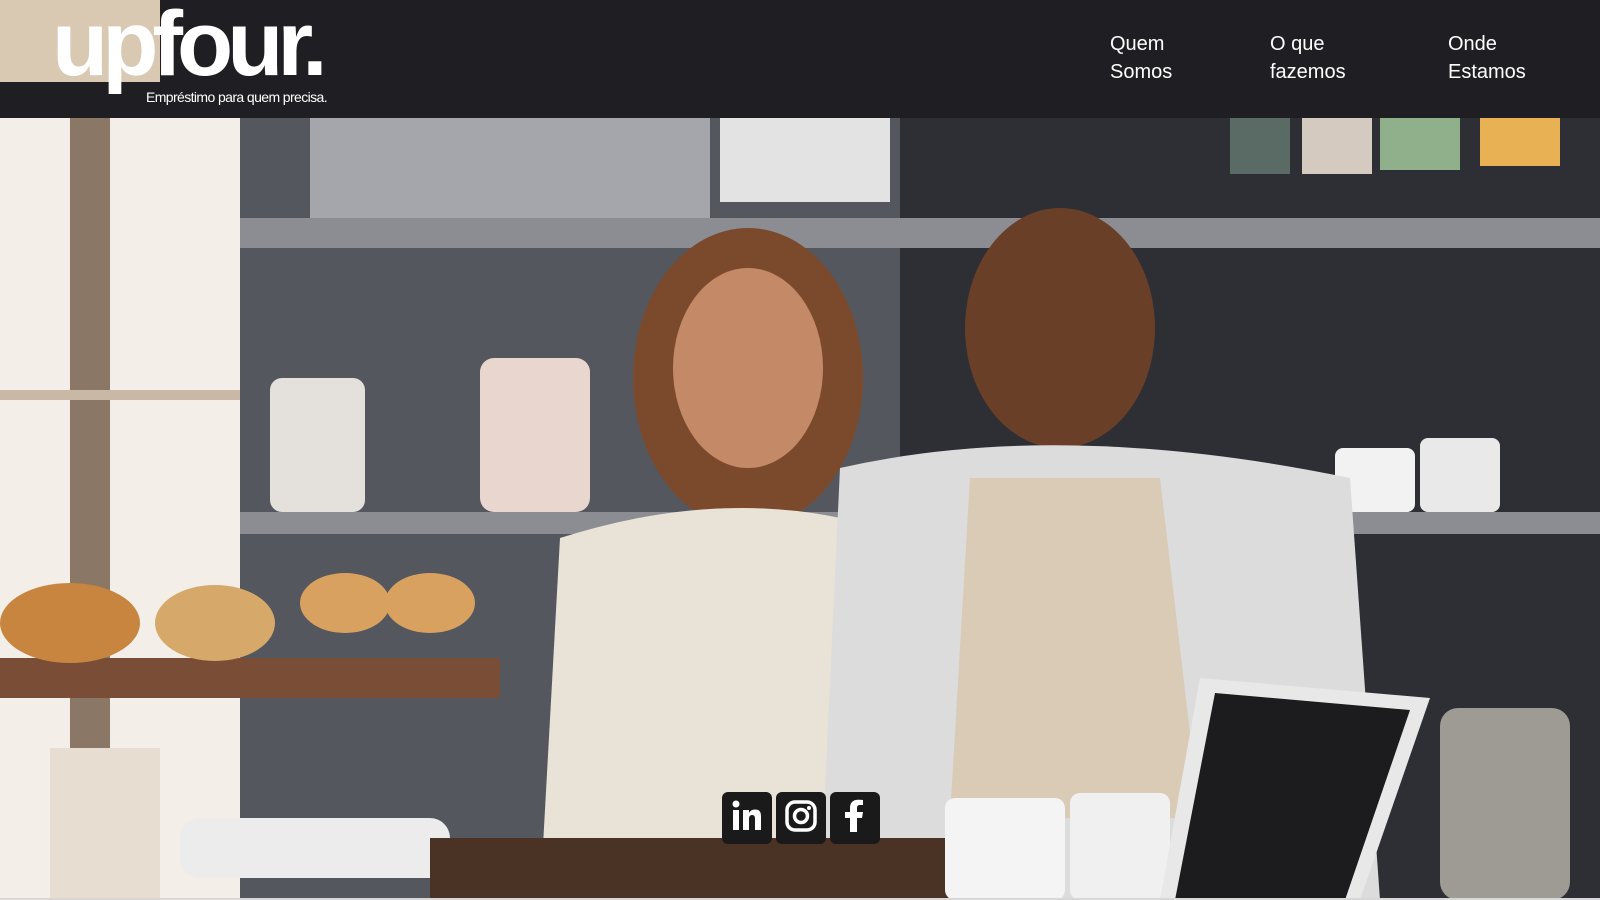 The height and width of the screenshot is (900, 1600). What do you see at coordinates (315, 848) in the screenshot?
I see `plates` at bounding box center [315, 848].